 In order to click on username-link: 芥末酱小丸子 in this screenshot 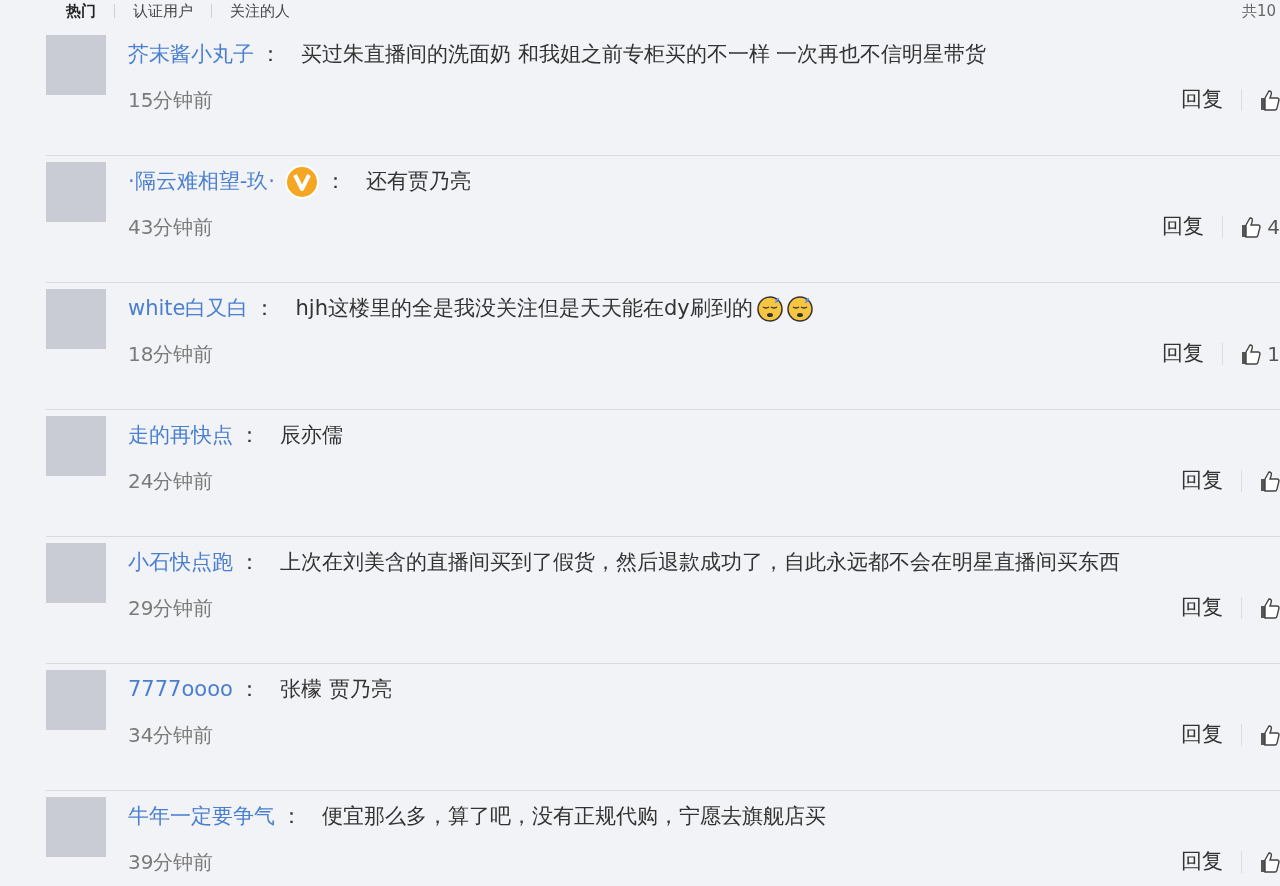, I will do `click(191, 55)`.